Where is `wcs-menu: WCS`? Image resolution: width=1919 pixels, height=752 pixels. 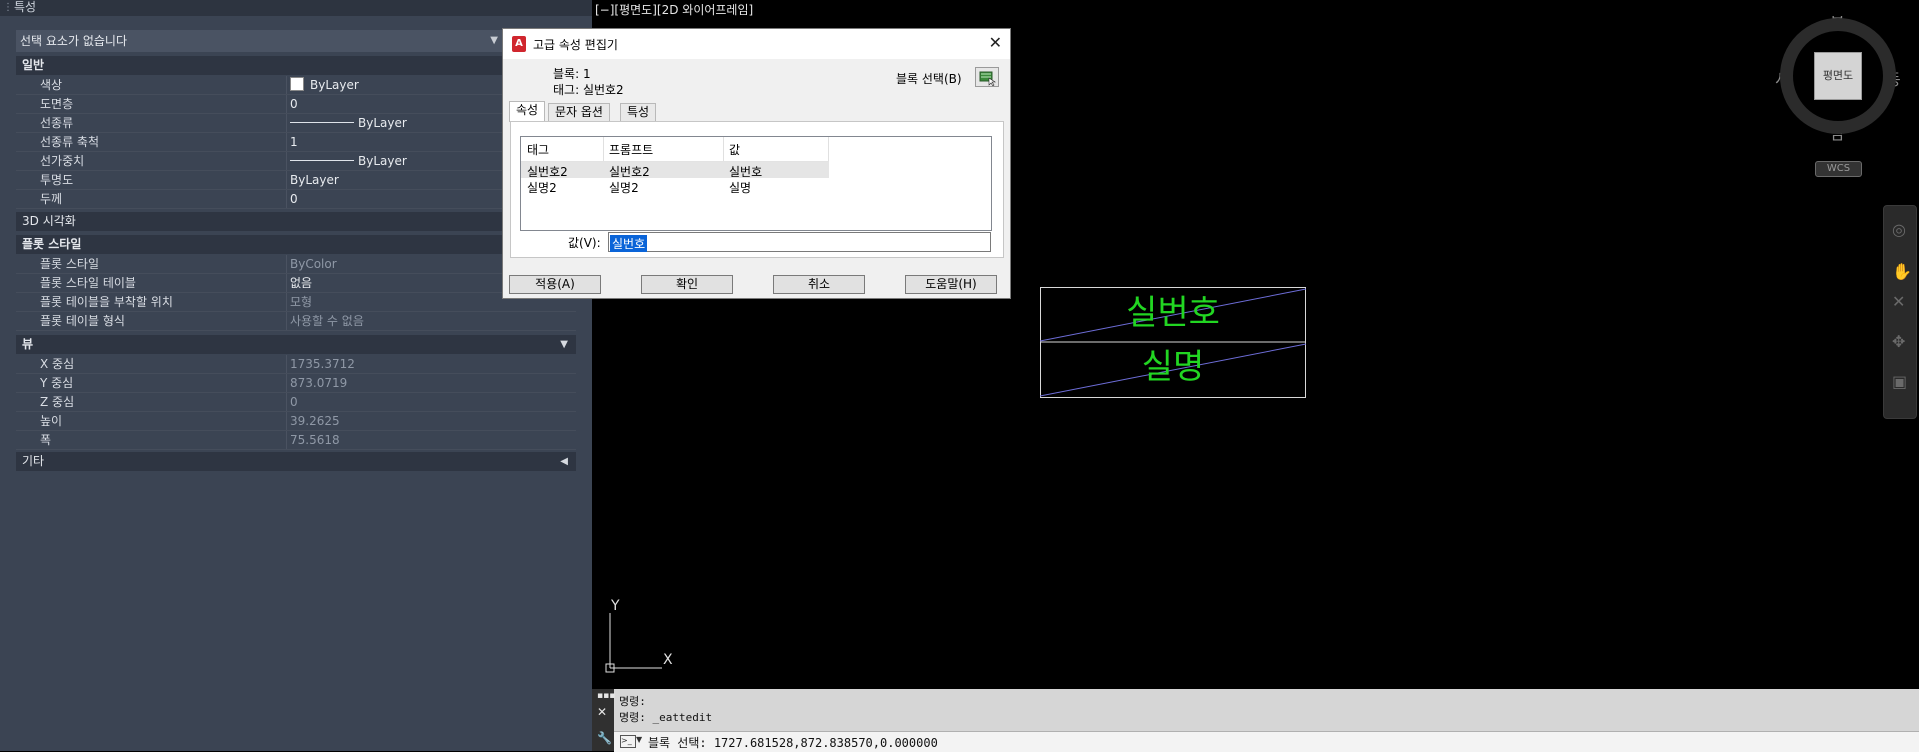
wcs-menu: WCS is located at coordinates (1838, 169).